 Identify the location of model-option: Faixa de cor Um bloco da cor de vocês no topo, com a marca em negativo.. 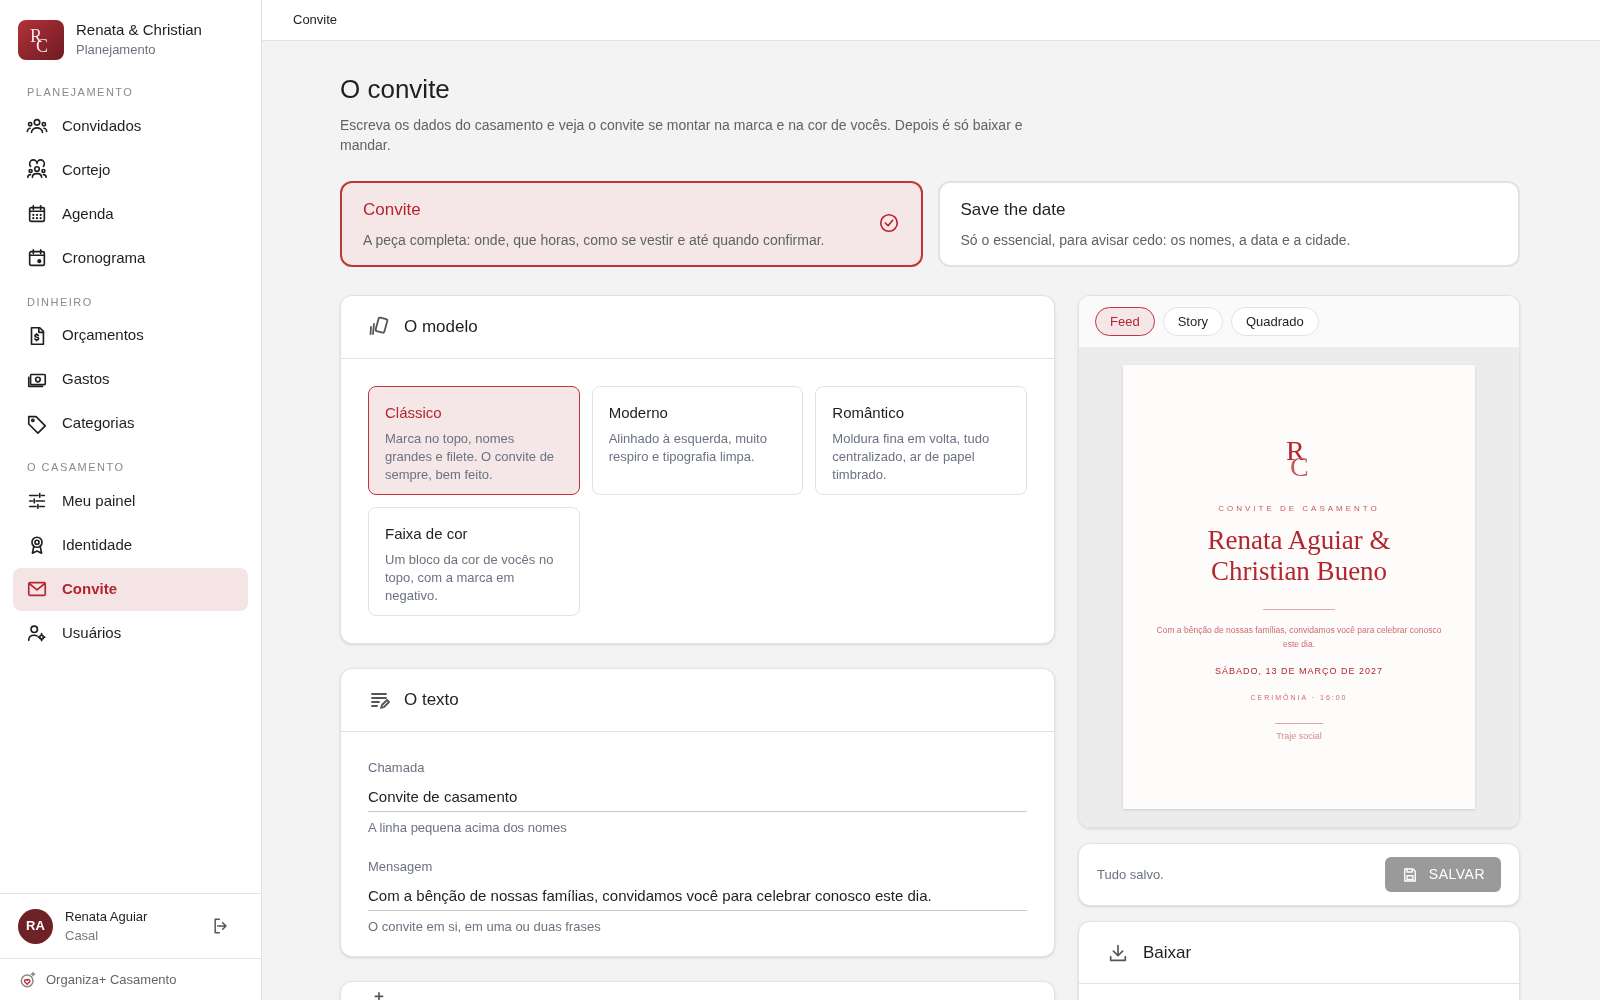
(474, 561).